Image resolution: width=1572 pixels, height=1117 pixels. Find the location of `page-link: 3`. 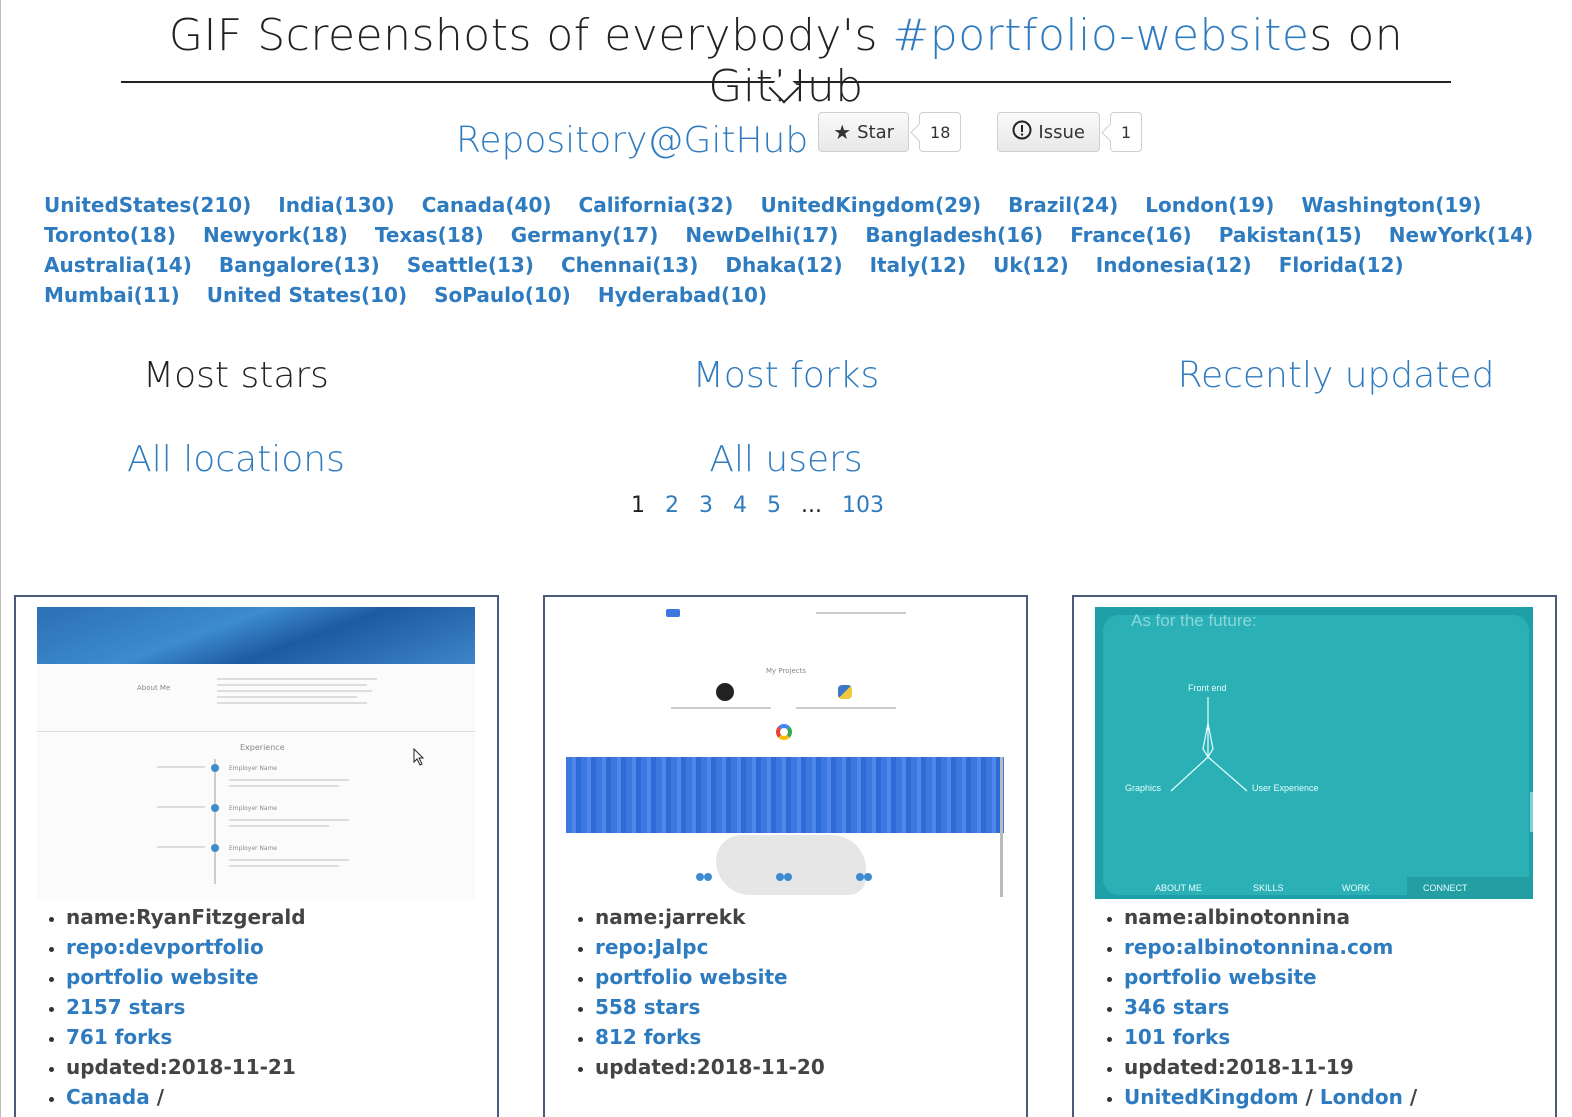

page-link: 3 is located at coordinates (706, 505).